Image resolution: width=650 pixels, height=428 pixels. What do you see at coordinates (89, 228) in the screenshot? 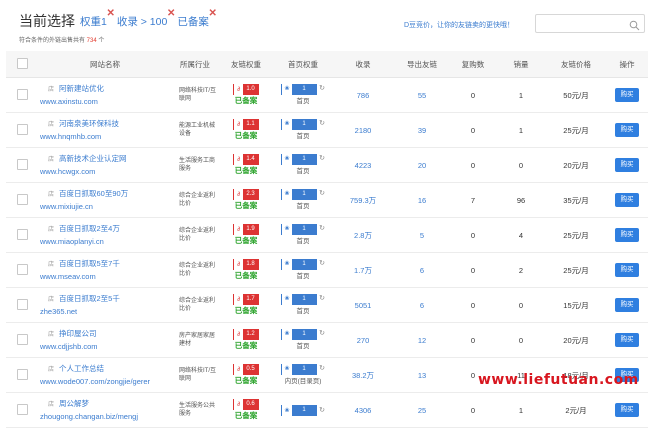
I see `site-name-link: 百度日抓取2至4万` at bounding box center [89, 228].